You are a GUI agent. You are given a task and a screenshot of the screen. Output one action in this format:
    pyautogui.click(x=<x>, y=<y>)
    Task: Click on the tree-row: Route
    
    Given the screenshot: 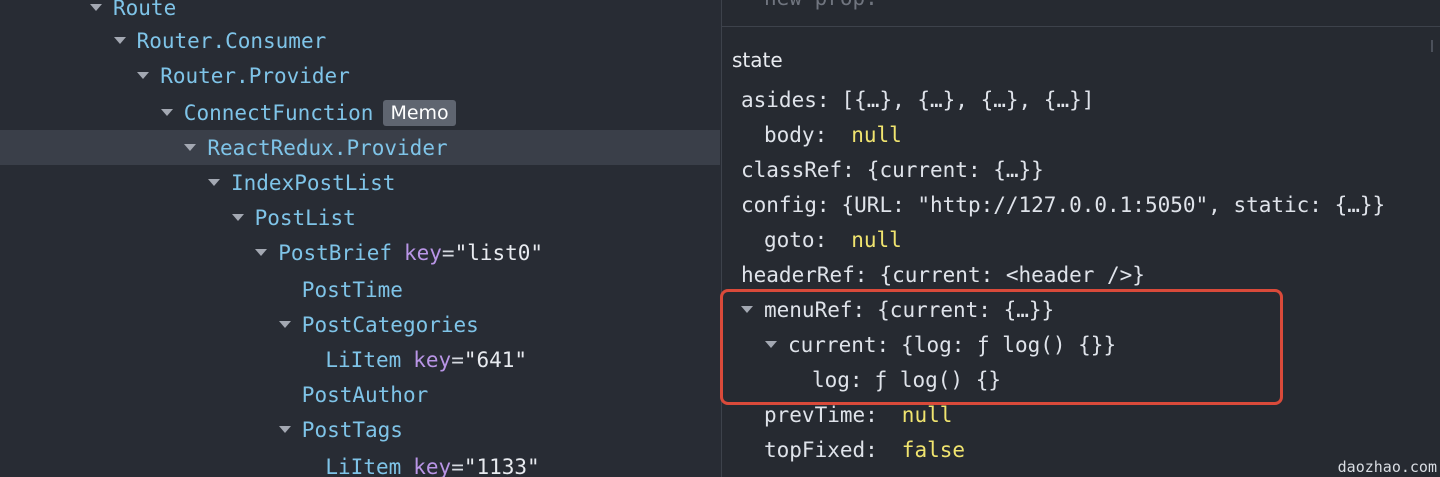 What is the action you would take?
    pyautogui.click(x=360, y=12)
    